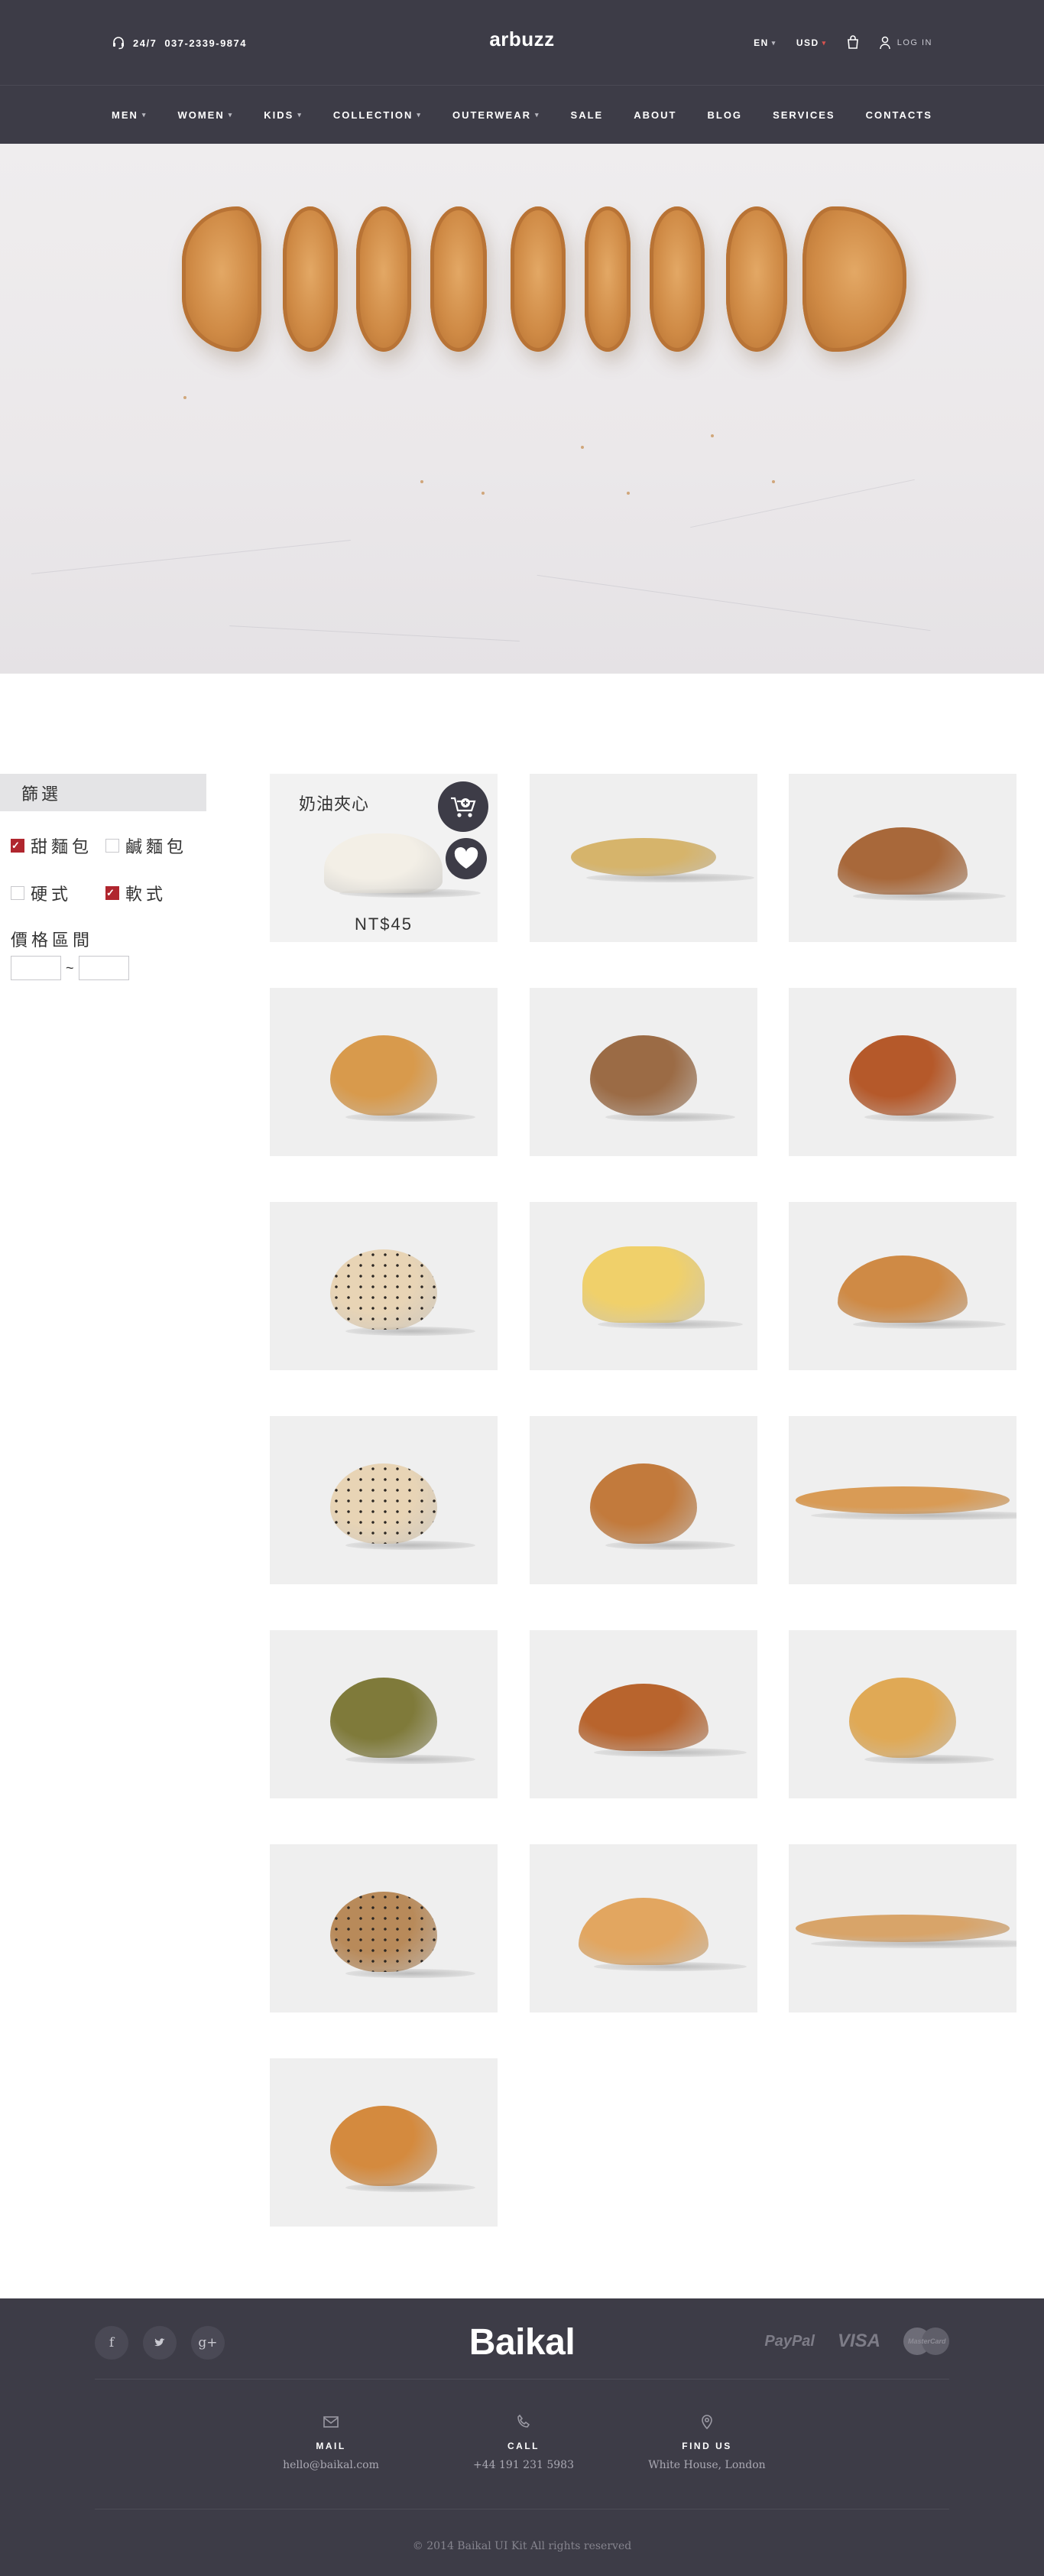 The width and height of the screenshot is (1044, 2576). Describe the element at coordinates (103, 793) in the screenshot. I see `filter-title: 篩選` at that location.